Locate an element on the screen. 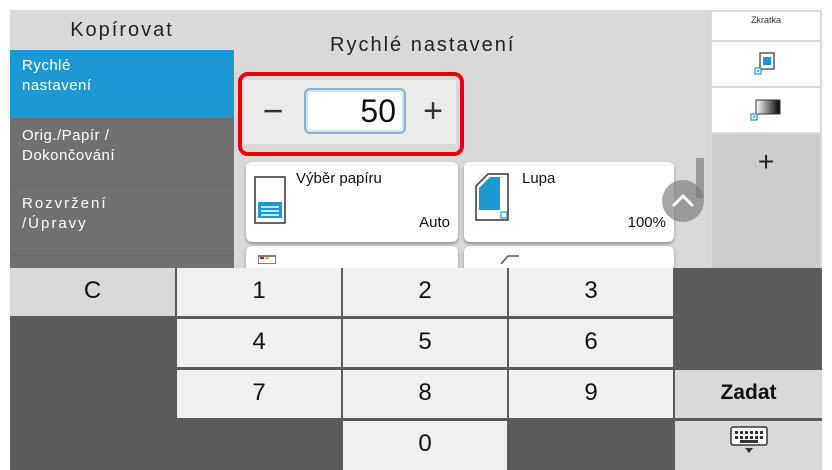 This screenshot has height=470, width=832. sidebar-item-label: Rychlé is located at coordinates (46, 65).